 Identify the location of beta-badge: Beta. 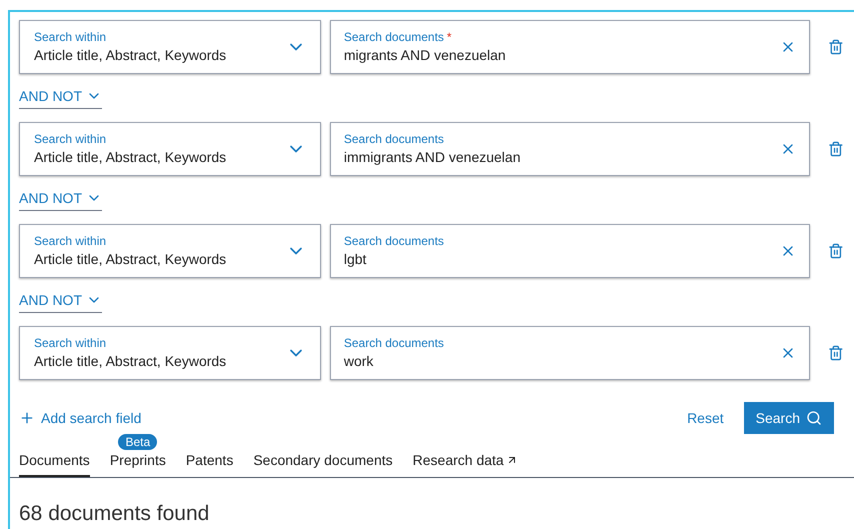
(138, 442).